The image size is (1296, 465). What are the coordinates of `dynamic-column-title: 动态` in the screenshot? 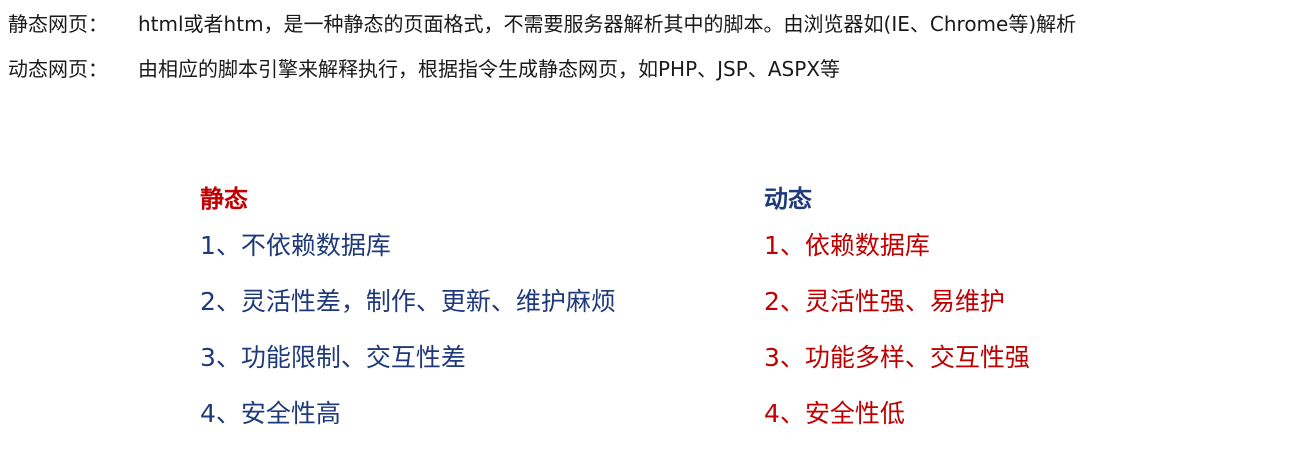 It's located at (788, 199).